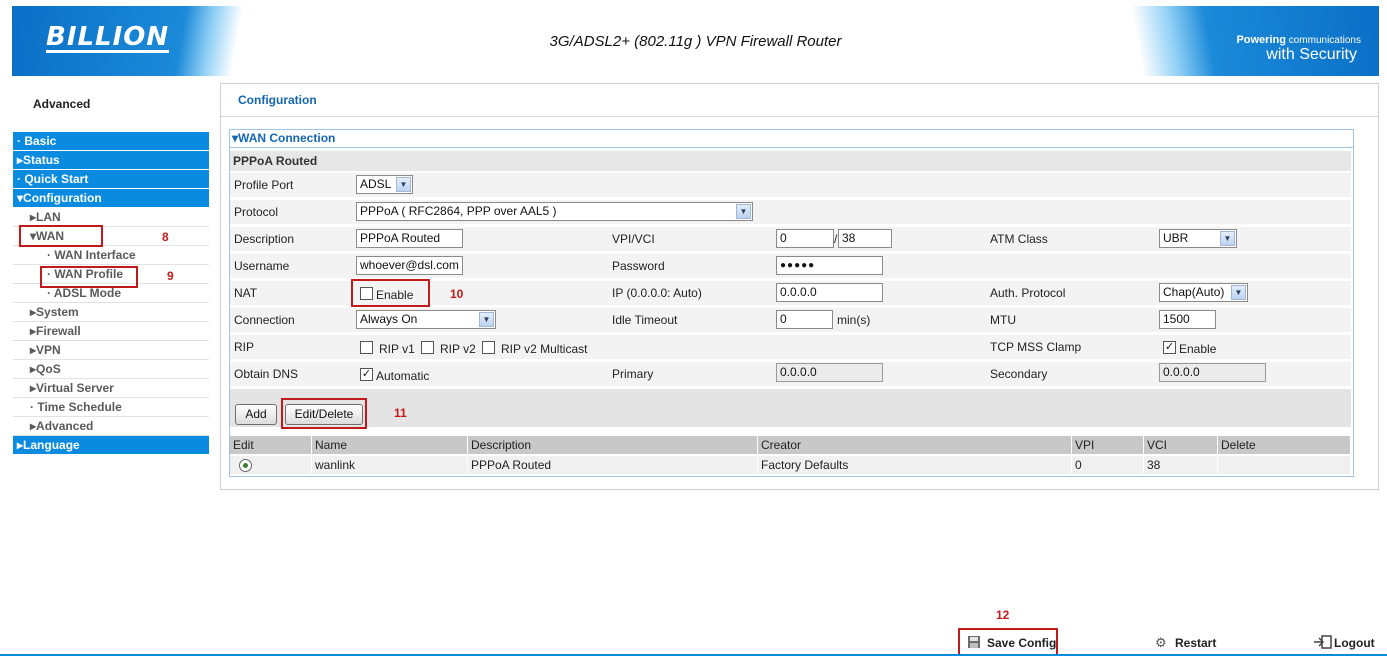 This screenshot has width=1387, height=657. Describe the element at coordinates (170, 276) in the screenshot. I see `annotation-number-9: 9` at that location.